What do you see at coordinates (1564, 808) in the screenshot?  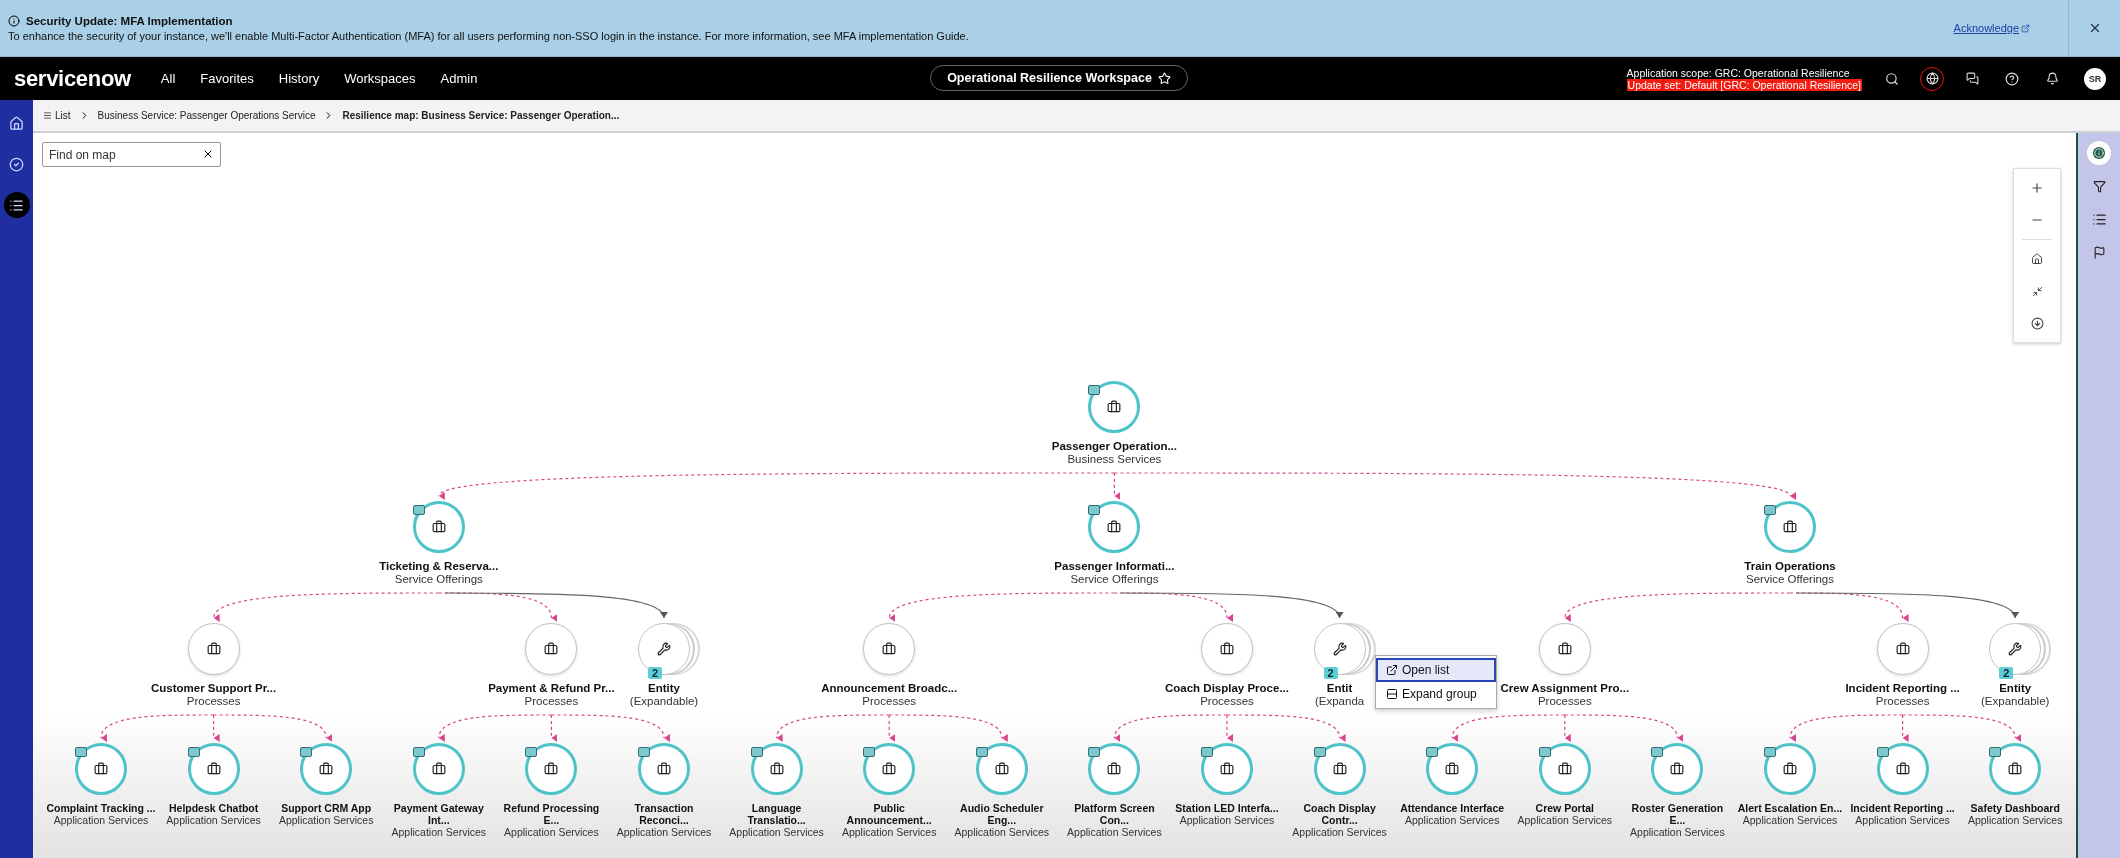 I see `node-title: Crew Portal` at bounding box center [1564, 808].